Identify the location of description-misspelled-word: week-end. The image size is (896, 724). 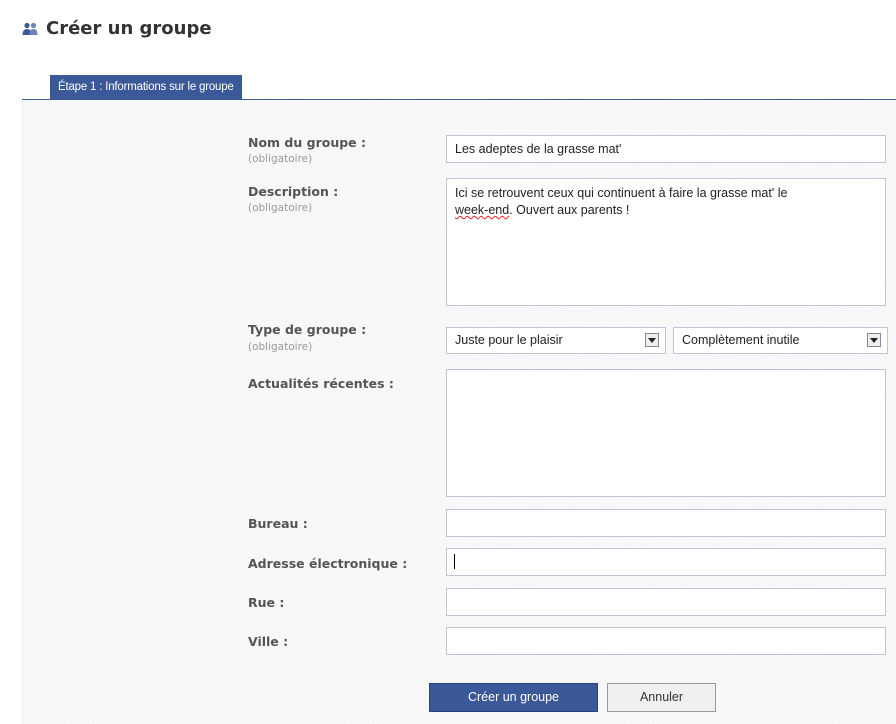
(482, 210).